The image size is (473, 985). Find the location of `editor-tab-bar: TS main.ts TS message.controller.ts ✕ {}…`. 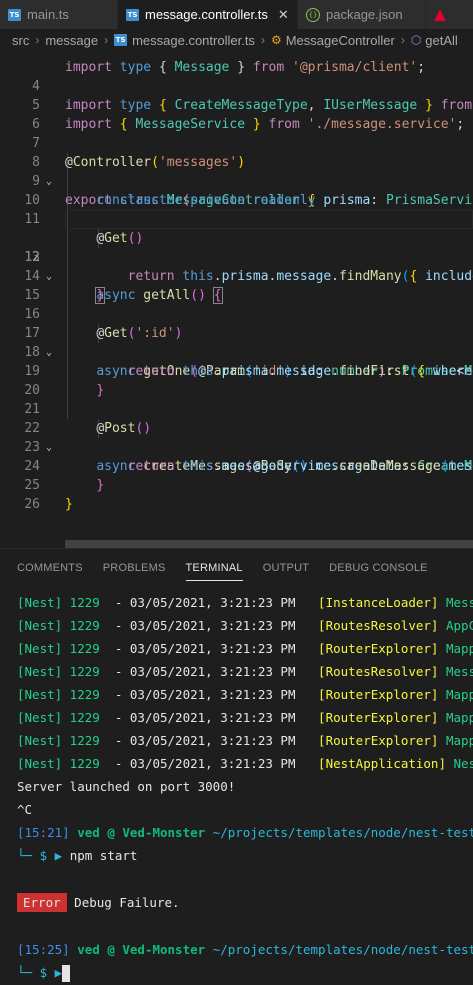

editor-tab-bar: TS main.ts TS message.controller.ts ✕ {}… is located at coordinates (236, 14).